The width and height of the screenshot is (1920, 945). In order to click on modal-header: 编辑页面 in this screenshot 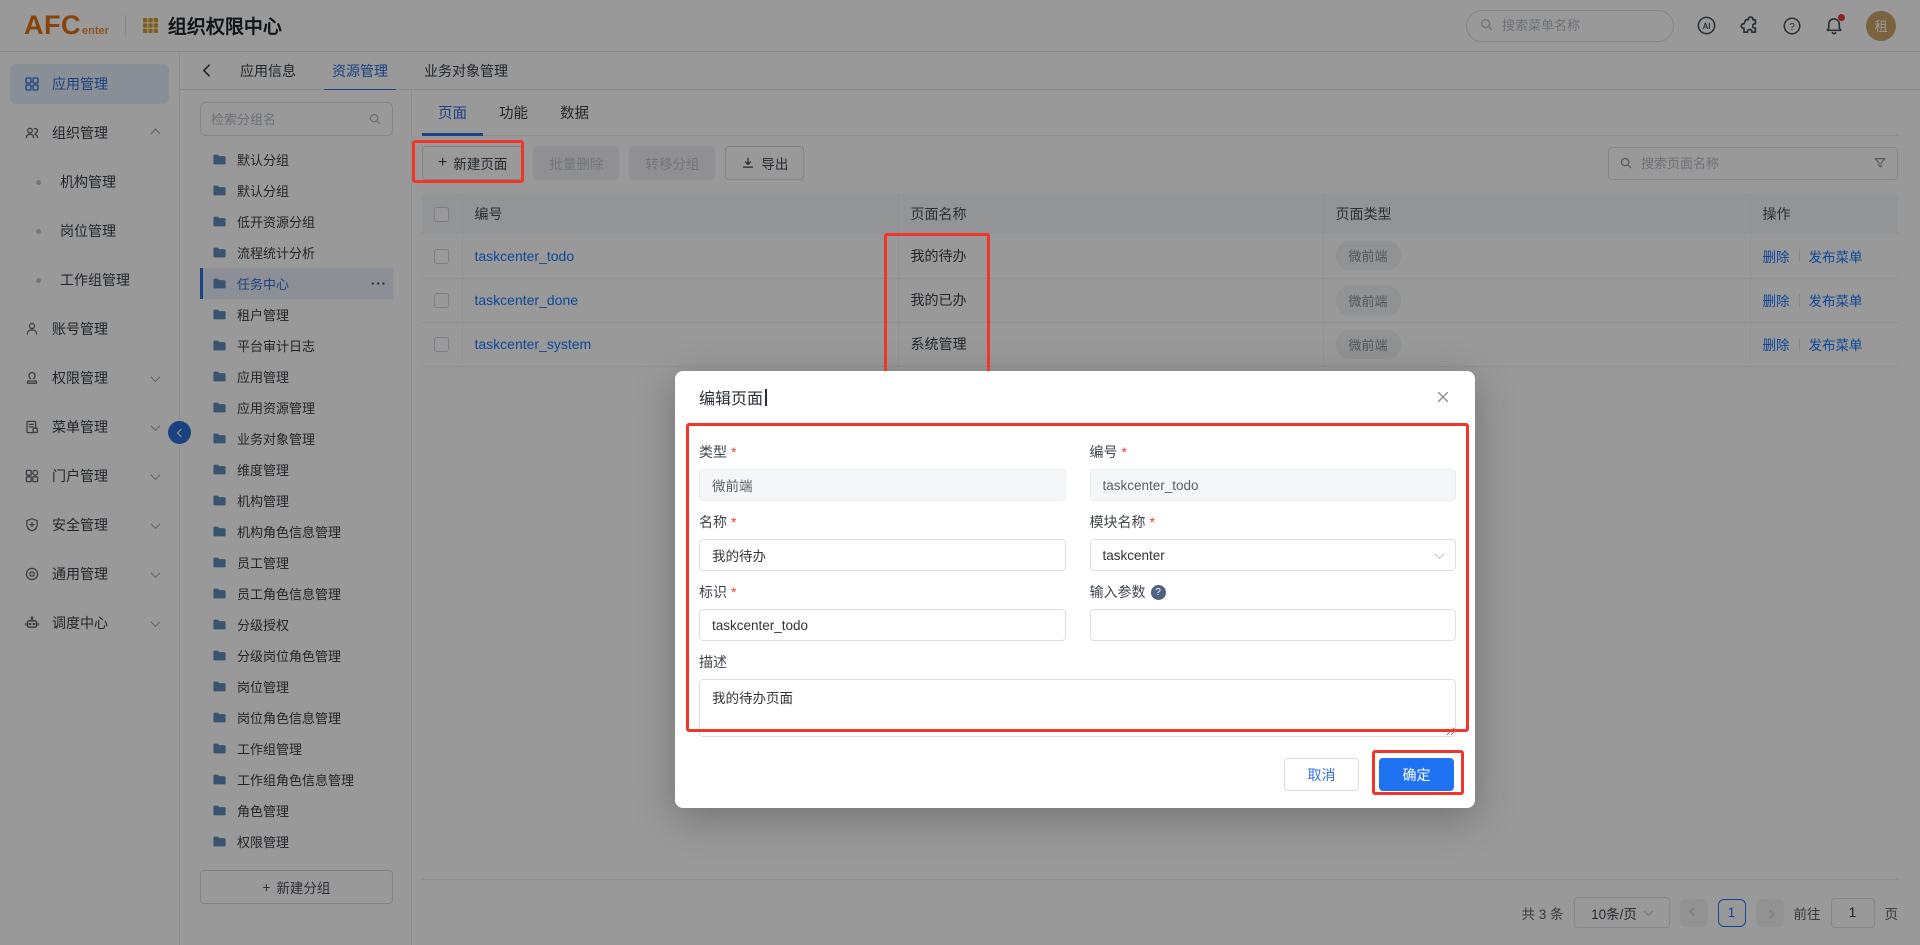, I will do `click(1075, 397)`.